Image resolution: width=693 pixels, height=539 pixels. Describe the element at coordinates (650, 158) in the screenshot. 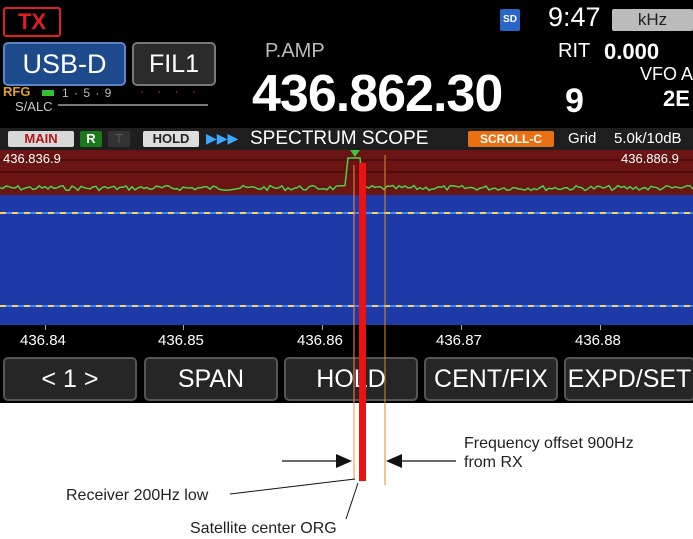

I see `scope-right-edge-frequency: 436.886.9` at that location.